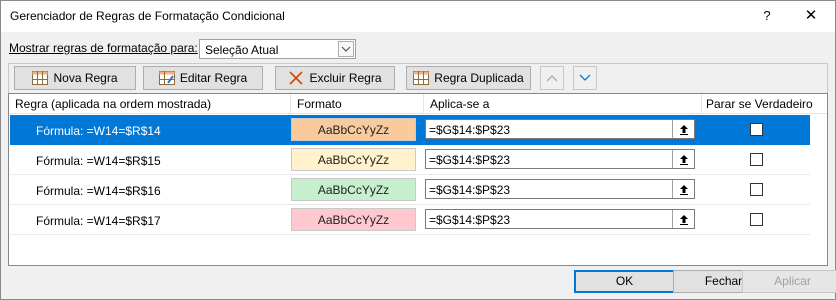 The width and height of the screenshot is (836, 300). I want to click on column-header-format: Formato, so click(357, 104).